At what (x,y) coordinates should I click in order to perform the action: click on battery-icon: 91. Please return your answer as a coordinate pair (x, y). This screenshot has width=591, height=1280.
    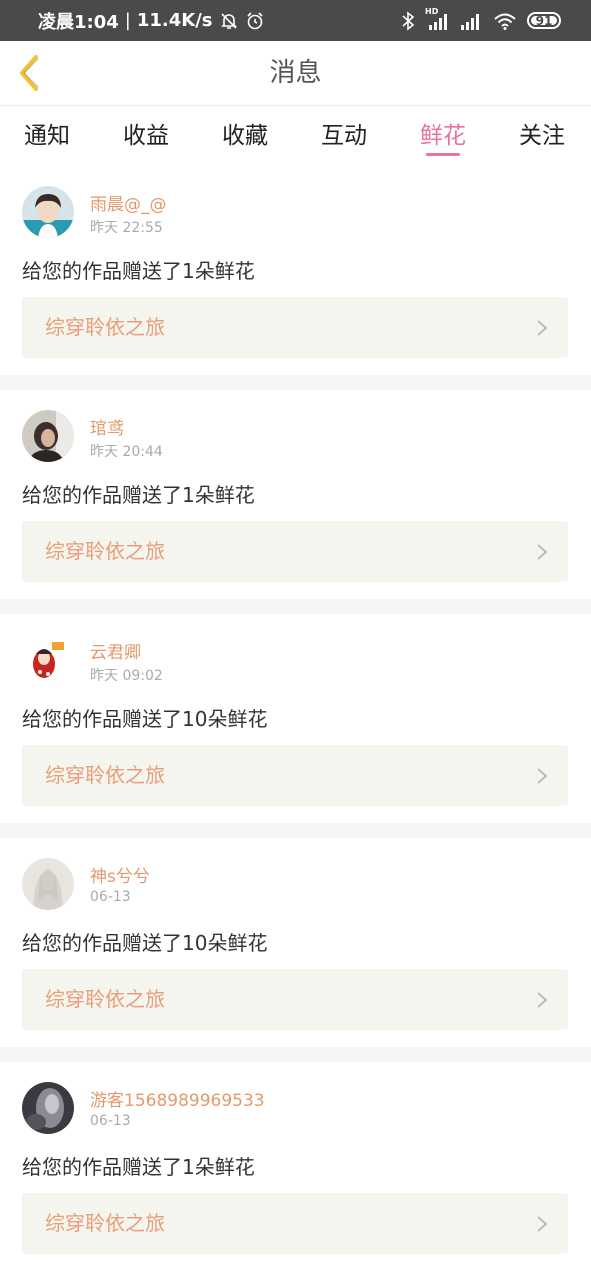
    Looking at the image, I should click on (544, 20).